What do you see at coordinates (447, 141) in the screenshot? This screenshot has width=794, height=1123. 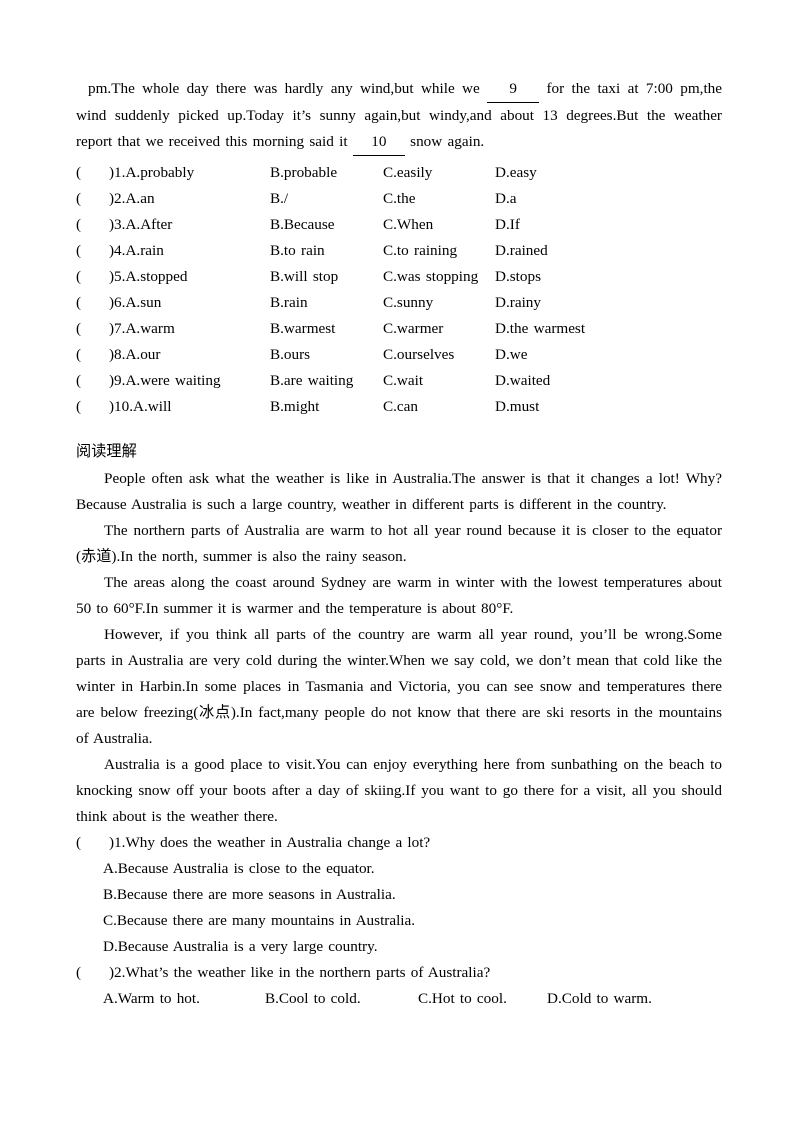 I see `cloze-text-part-3: snow again.` at bounding box center [447, 141].